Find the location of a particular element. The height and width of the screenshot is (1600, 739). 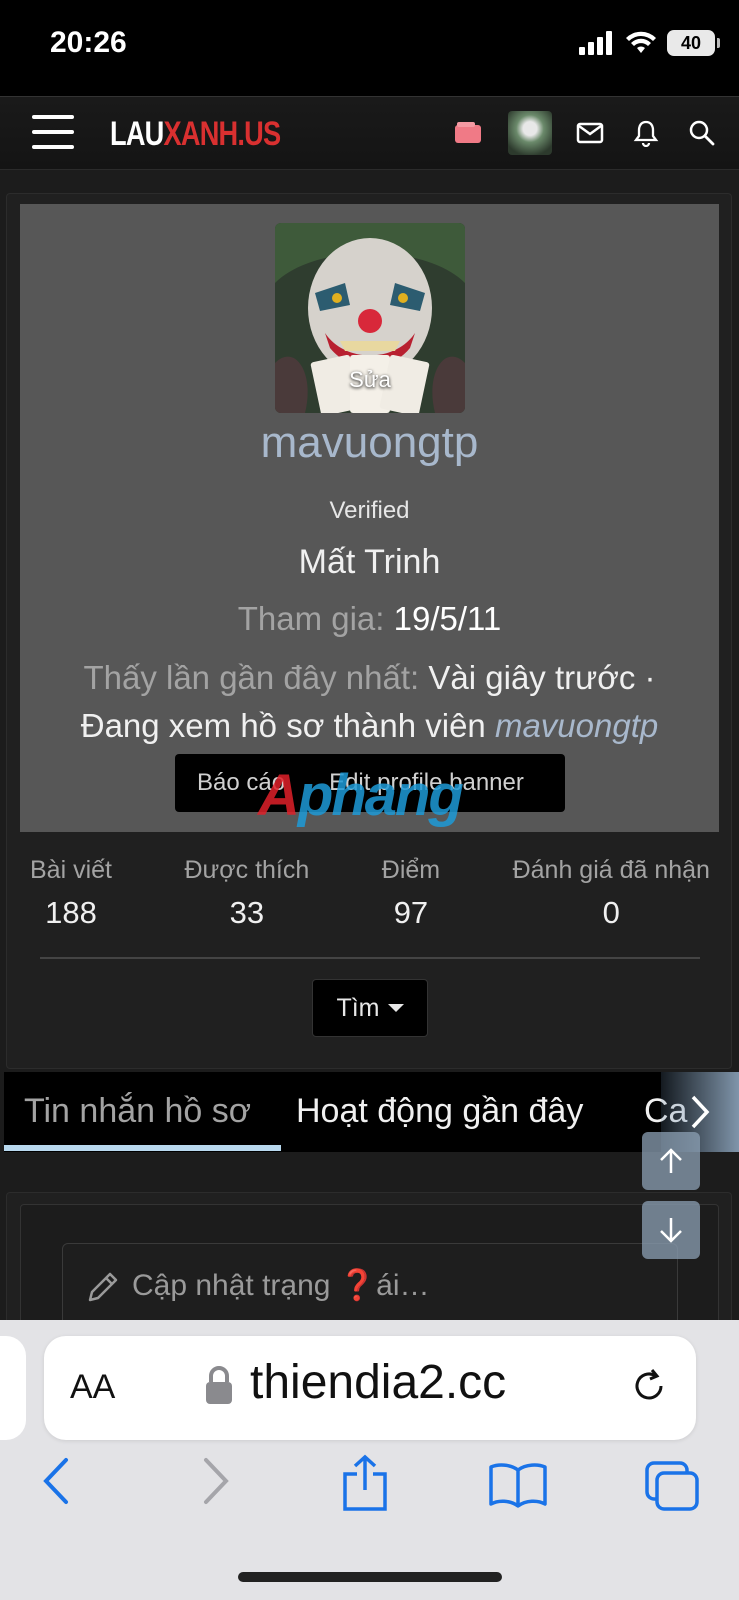

site-logo: LAUXANH.US is located at coordinates (196, 134).